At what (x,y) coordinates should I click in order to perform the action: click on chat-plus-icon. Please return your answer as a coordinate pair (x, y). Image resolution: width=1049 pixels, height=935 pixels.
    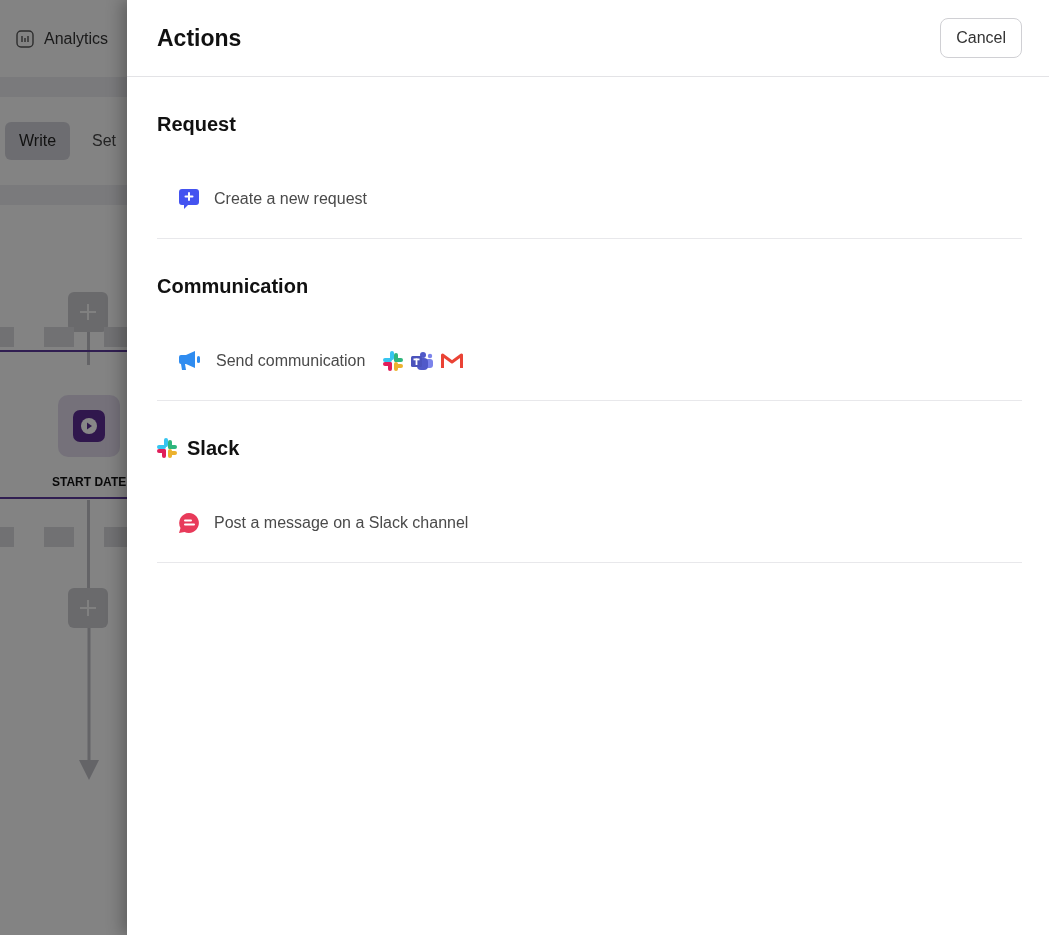
    Looking at the image, I should click on (189, 199).